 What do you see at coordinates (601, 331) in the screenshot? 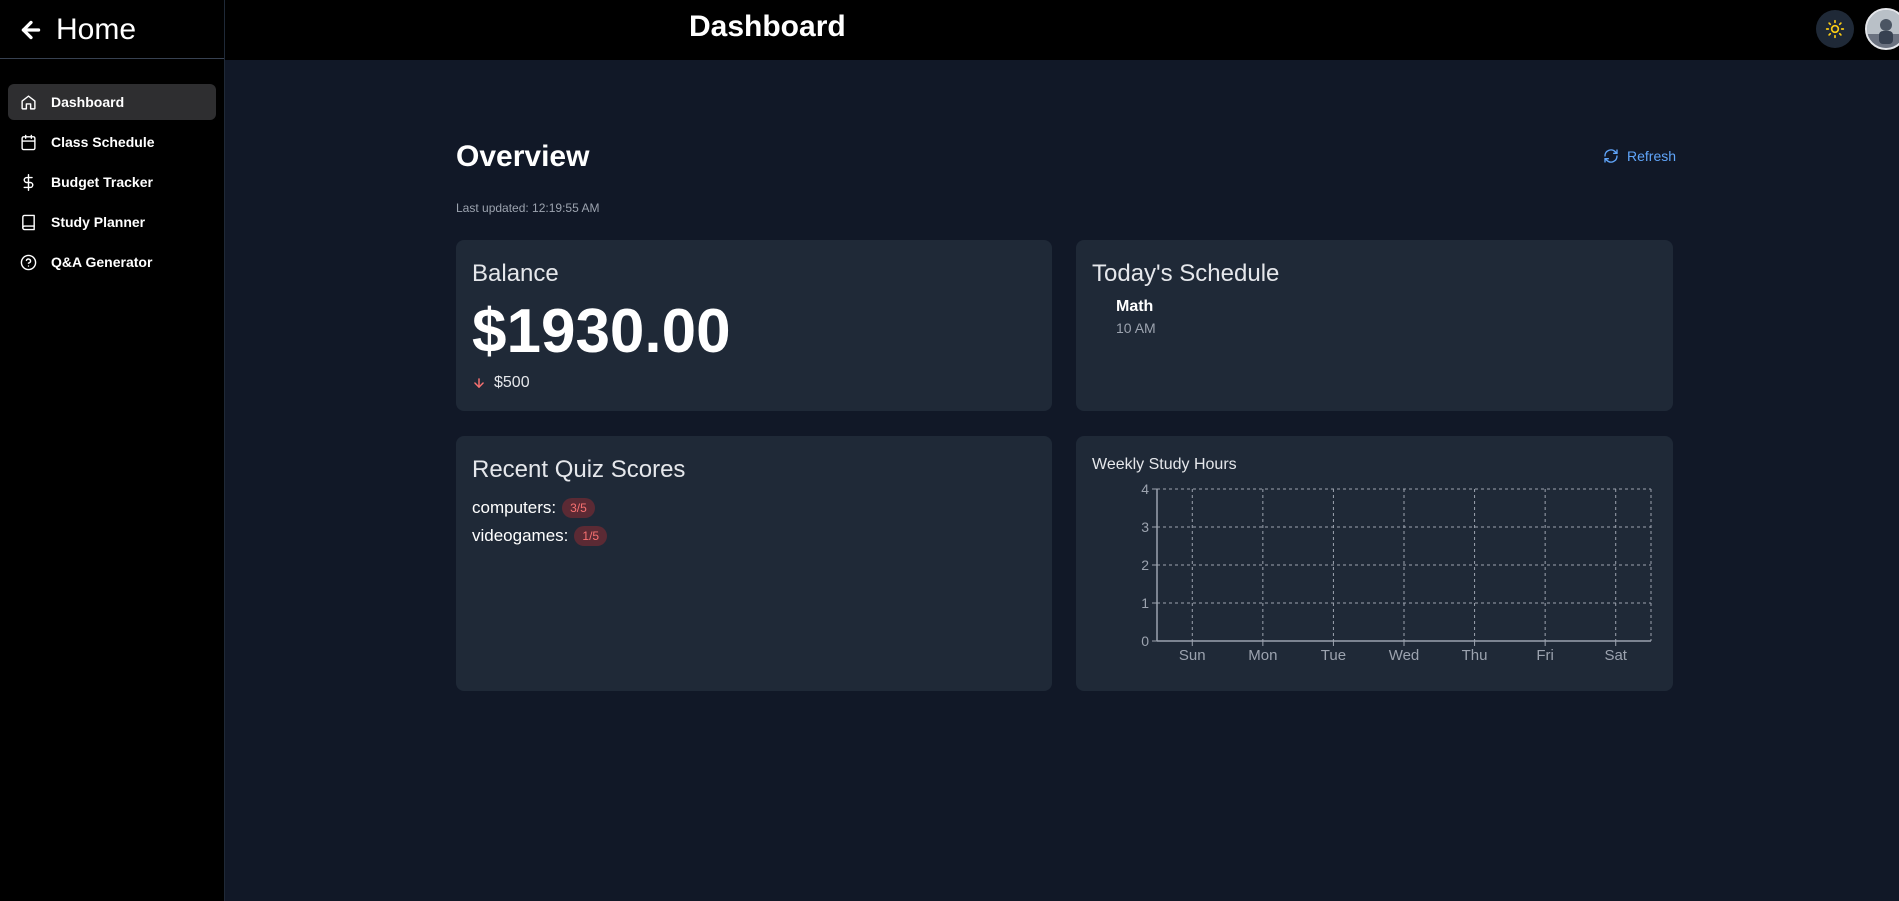
I see `balance-amount: $1930.00` at bounding box center [601, 331].